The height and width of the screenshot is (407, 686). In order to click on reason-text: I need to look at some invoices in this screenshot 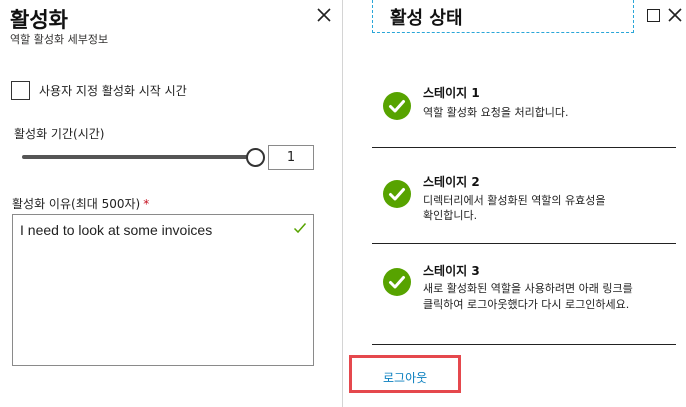, I will do `click(116, 230)`.